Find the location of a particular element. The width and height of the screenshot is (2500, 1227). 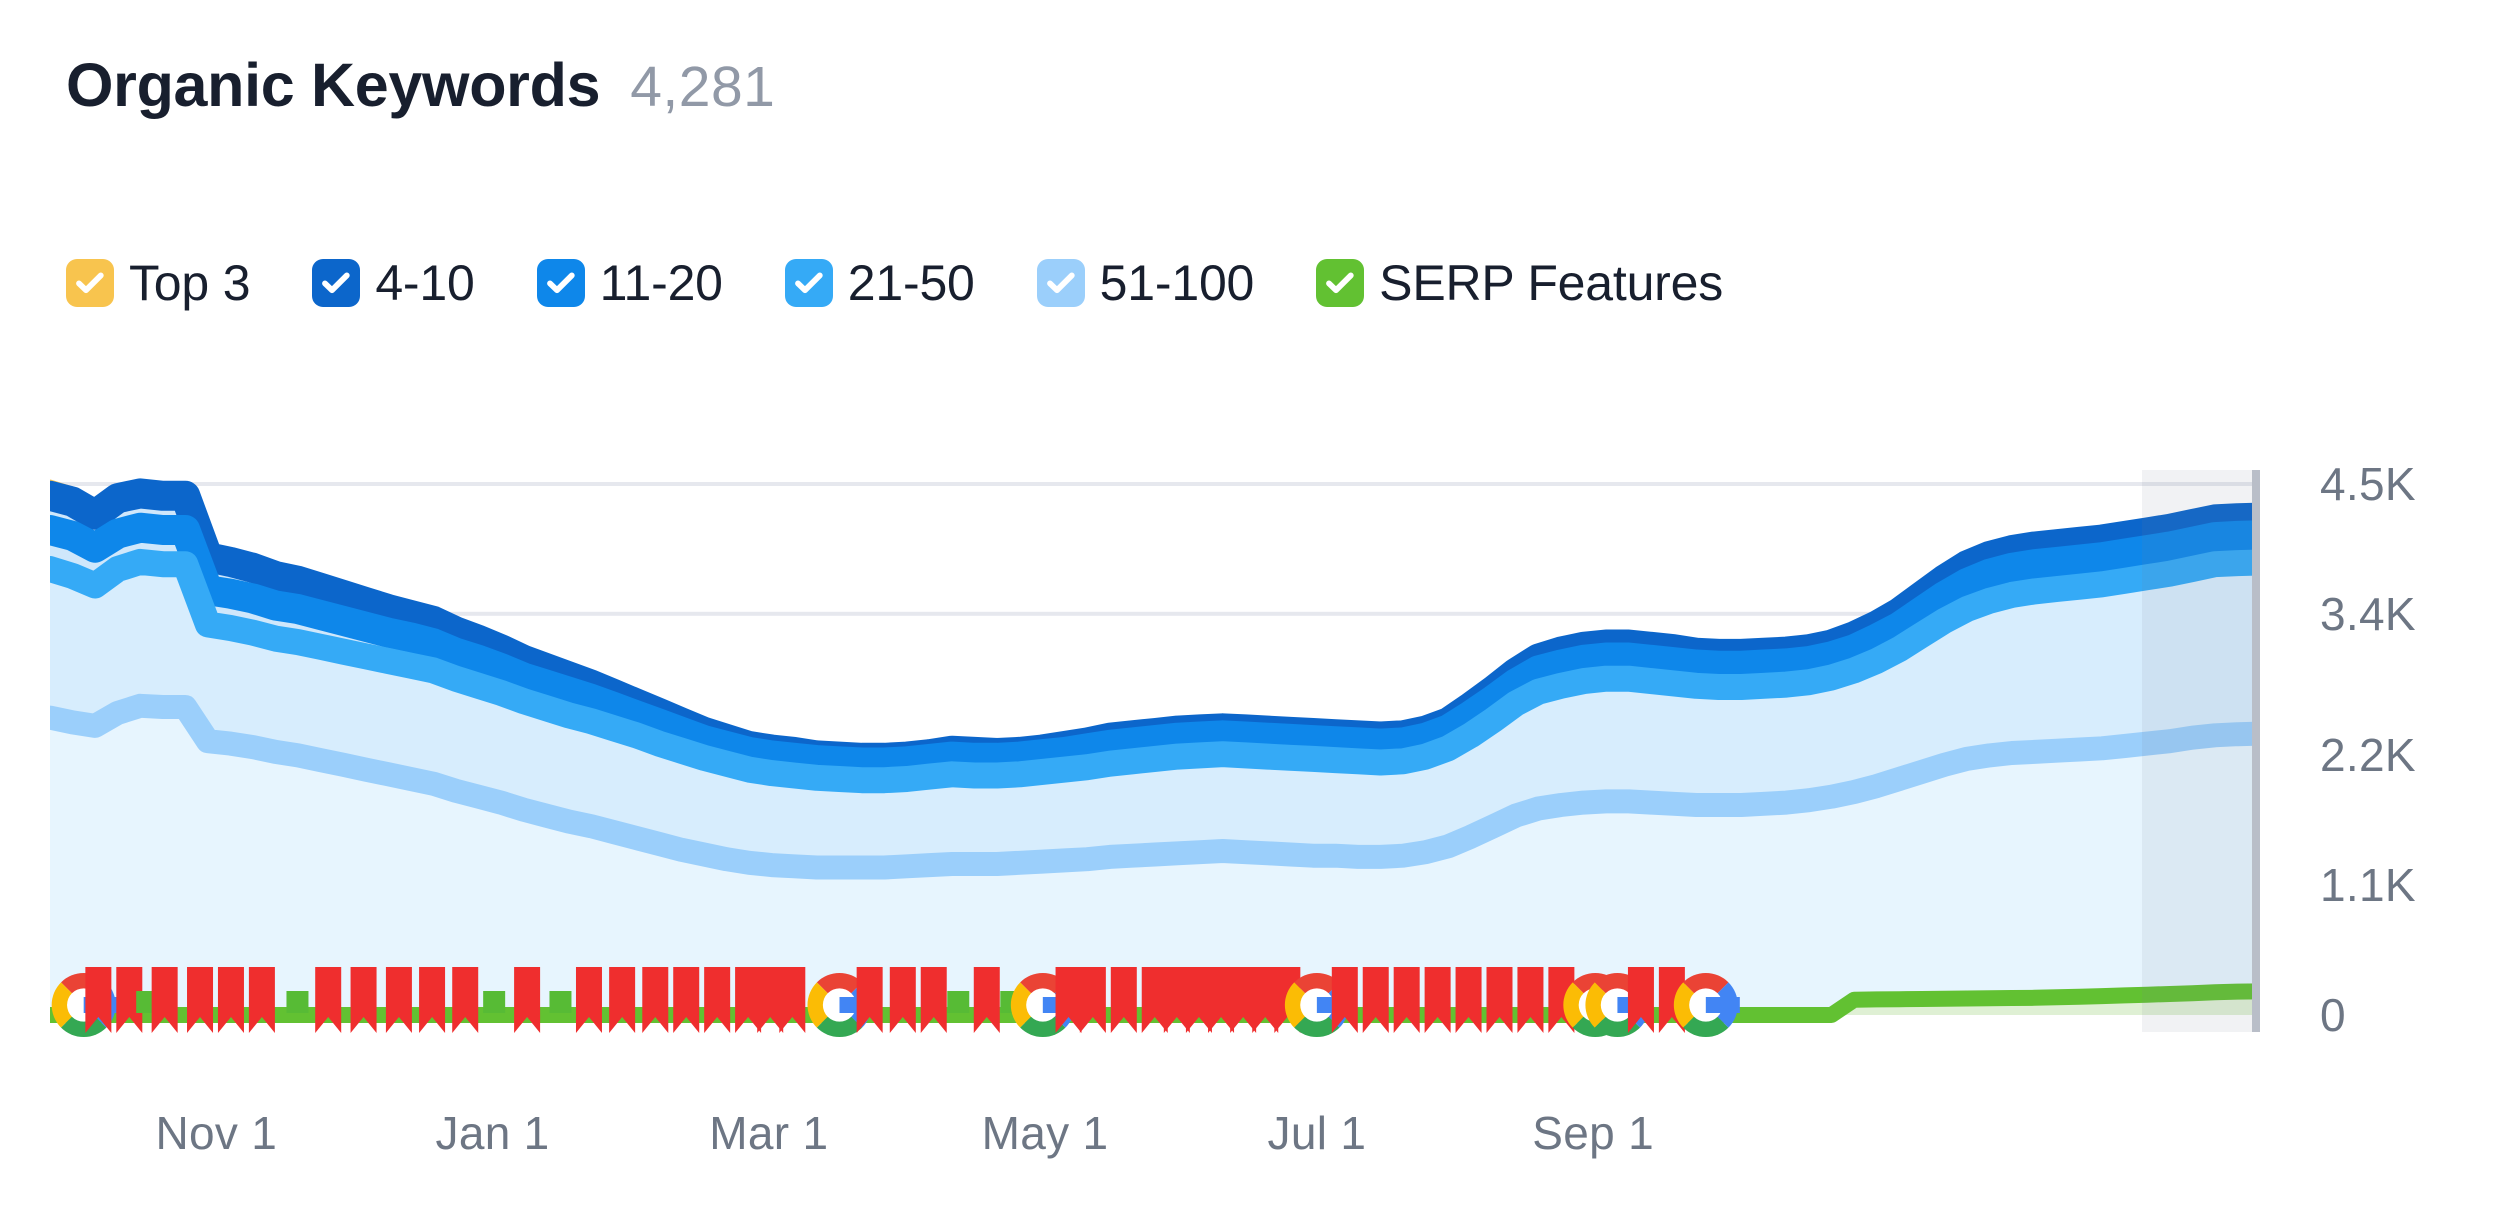

checkbox-serp-features is located at coordinates (1340, 283).